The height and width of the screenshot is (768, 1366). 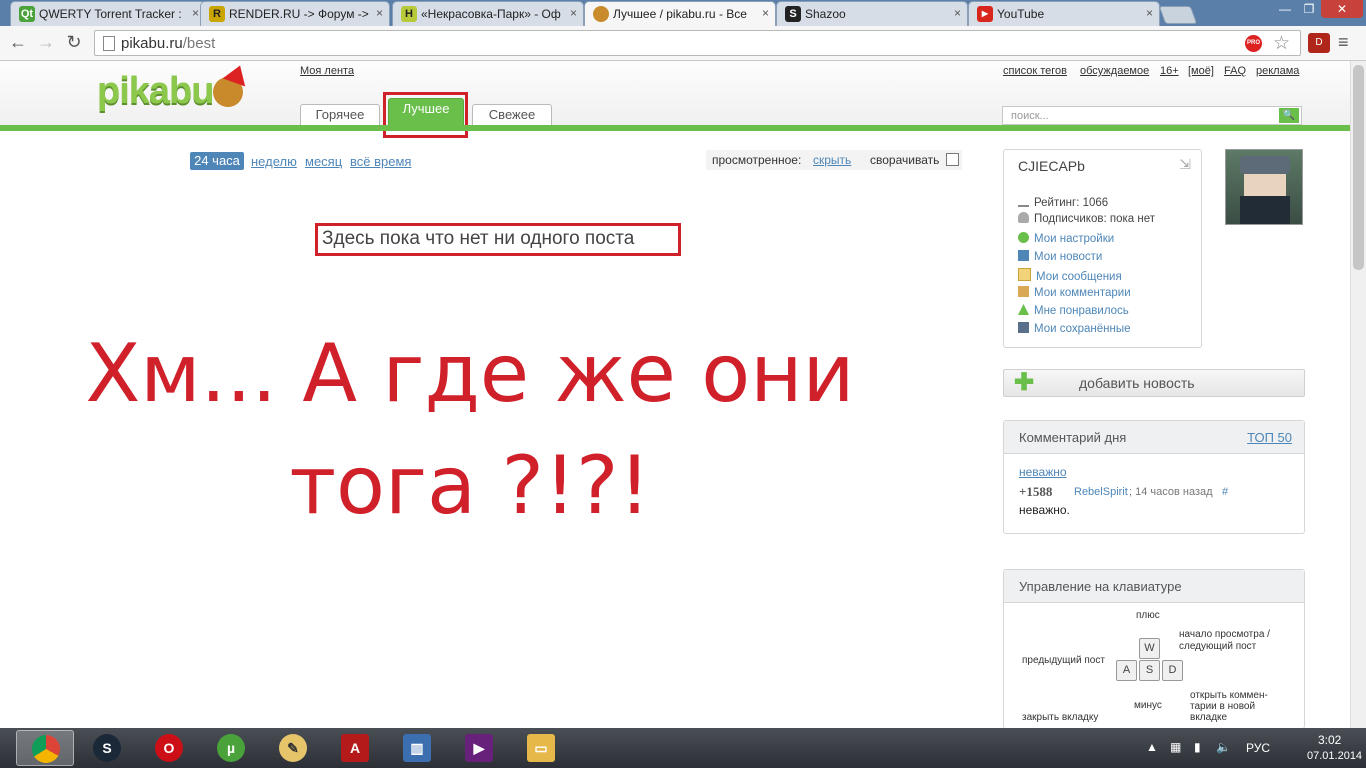 I want to click on utorrent-icon: µ, so click(x=231, y=748).